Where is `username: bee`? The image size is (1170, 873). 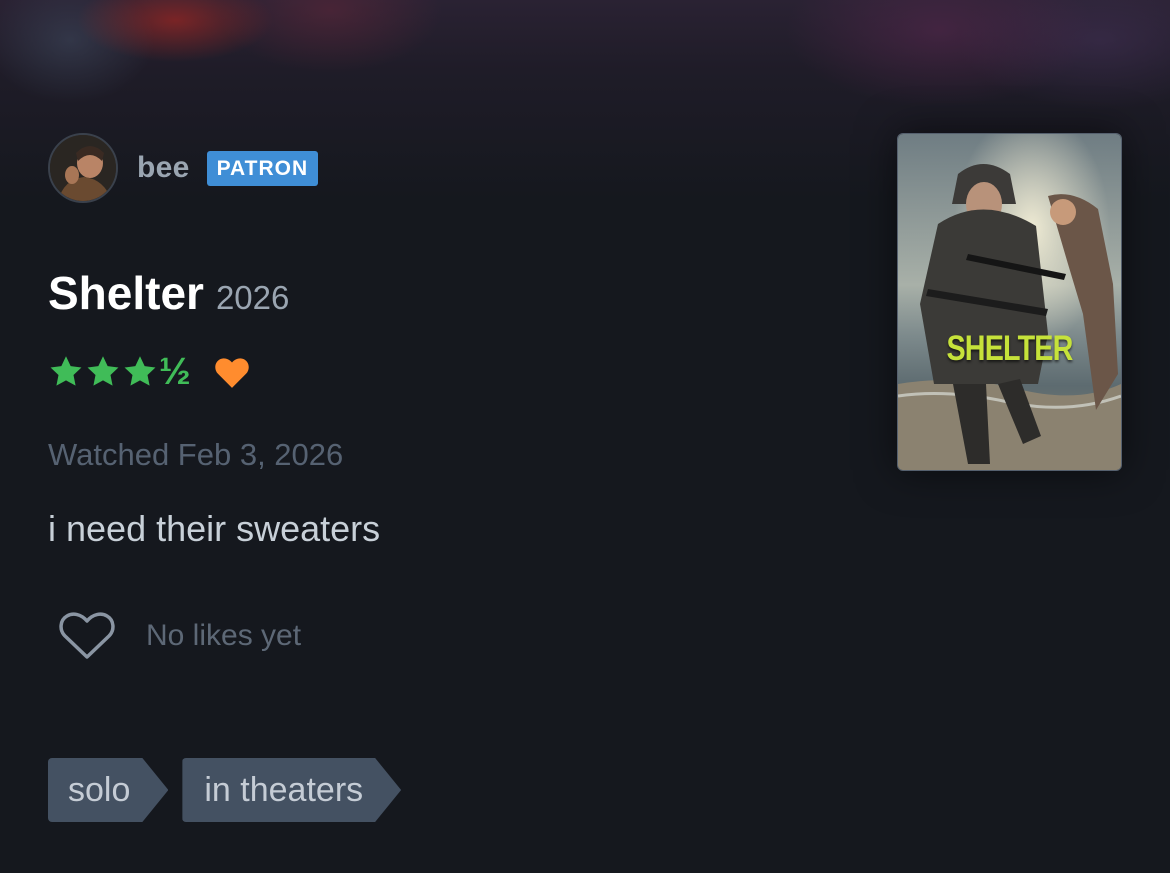
username: bee is located at coordinates (163, 168).